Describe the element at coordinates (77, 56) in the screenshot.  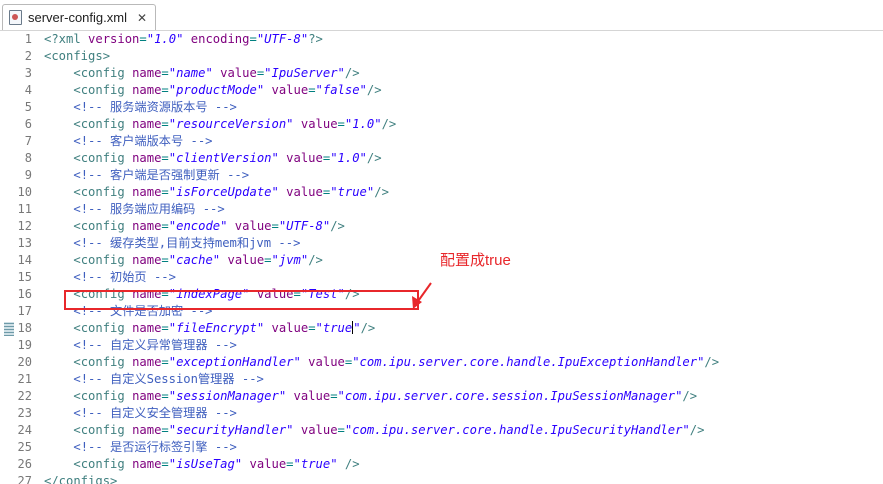
I see `code-token: <configs>` at that location.